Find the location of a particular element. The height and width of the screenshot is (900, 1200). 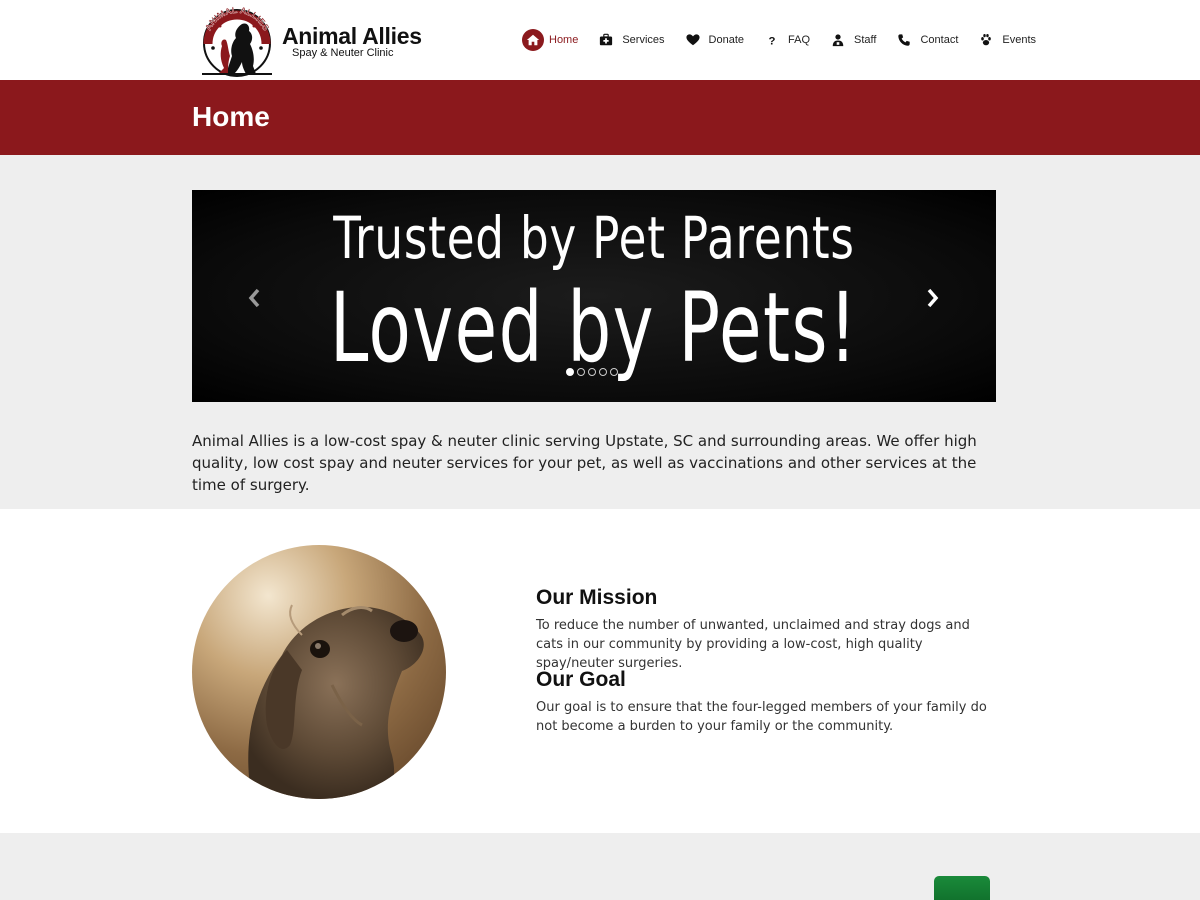

page-title: Home is located at coordinates (231, 116).